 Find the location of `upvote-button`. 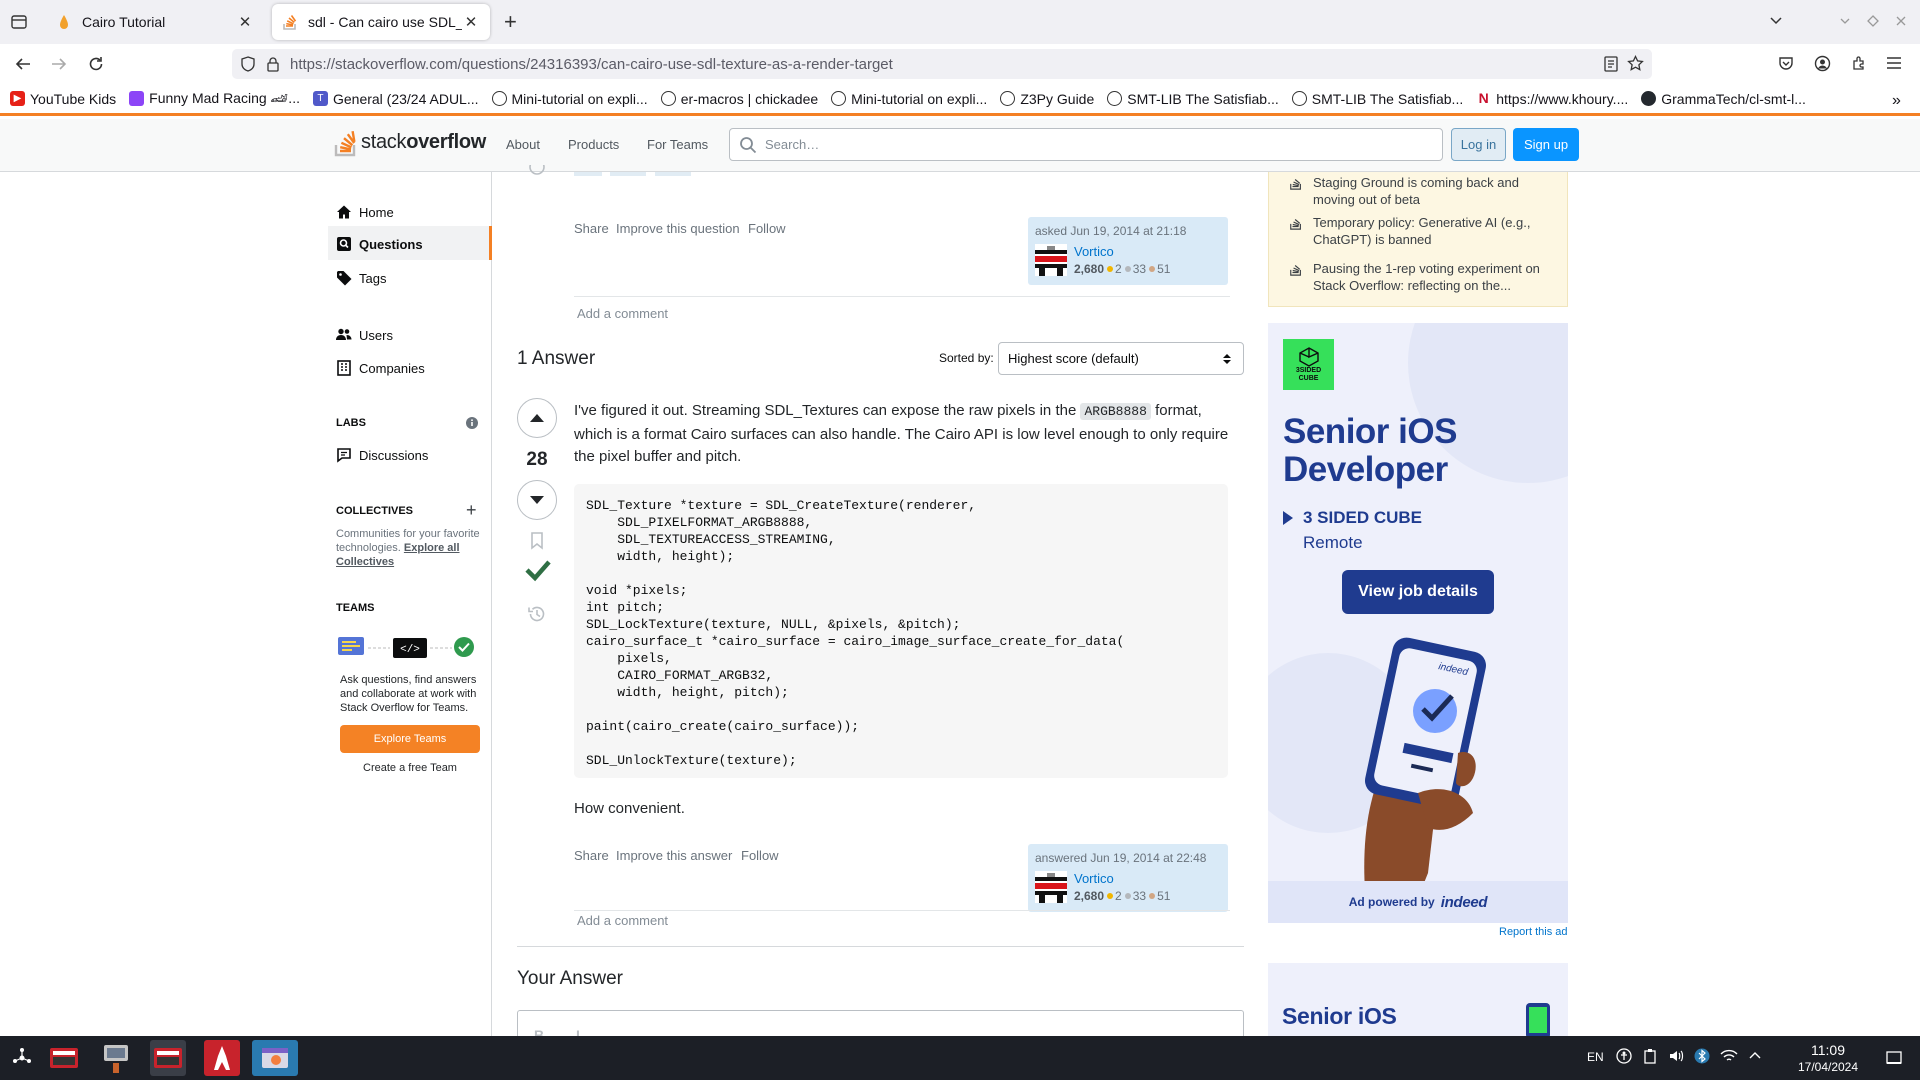

upvote-button is located at coordinates (537, 418).